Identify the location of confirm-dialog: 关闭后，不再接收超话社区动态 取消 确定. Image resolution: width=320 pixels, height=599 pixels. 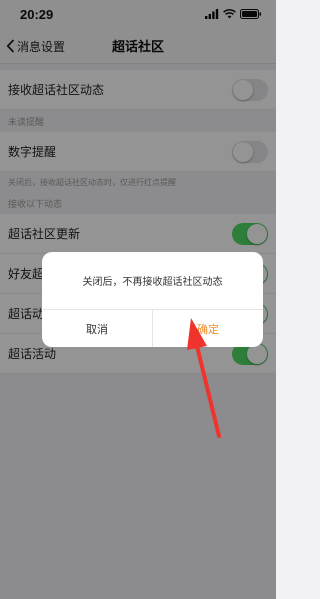
(152, 299).